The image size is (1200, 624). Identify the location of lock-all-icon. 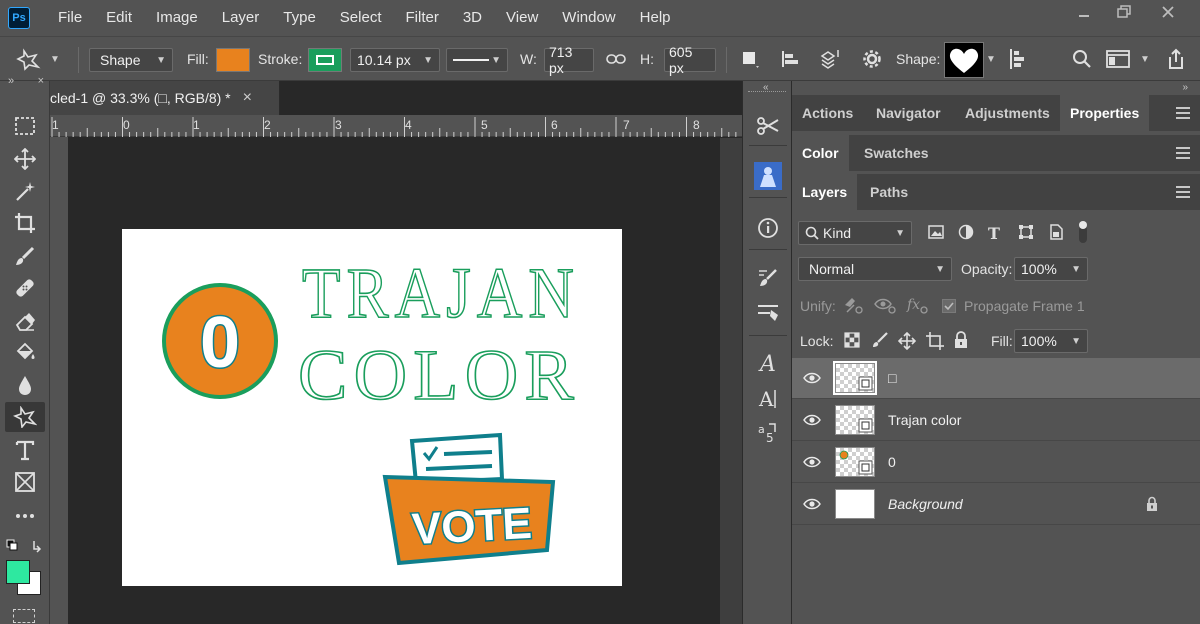
(962, 340).